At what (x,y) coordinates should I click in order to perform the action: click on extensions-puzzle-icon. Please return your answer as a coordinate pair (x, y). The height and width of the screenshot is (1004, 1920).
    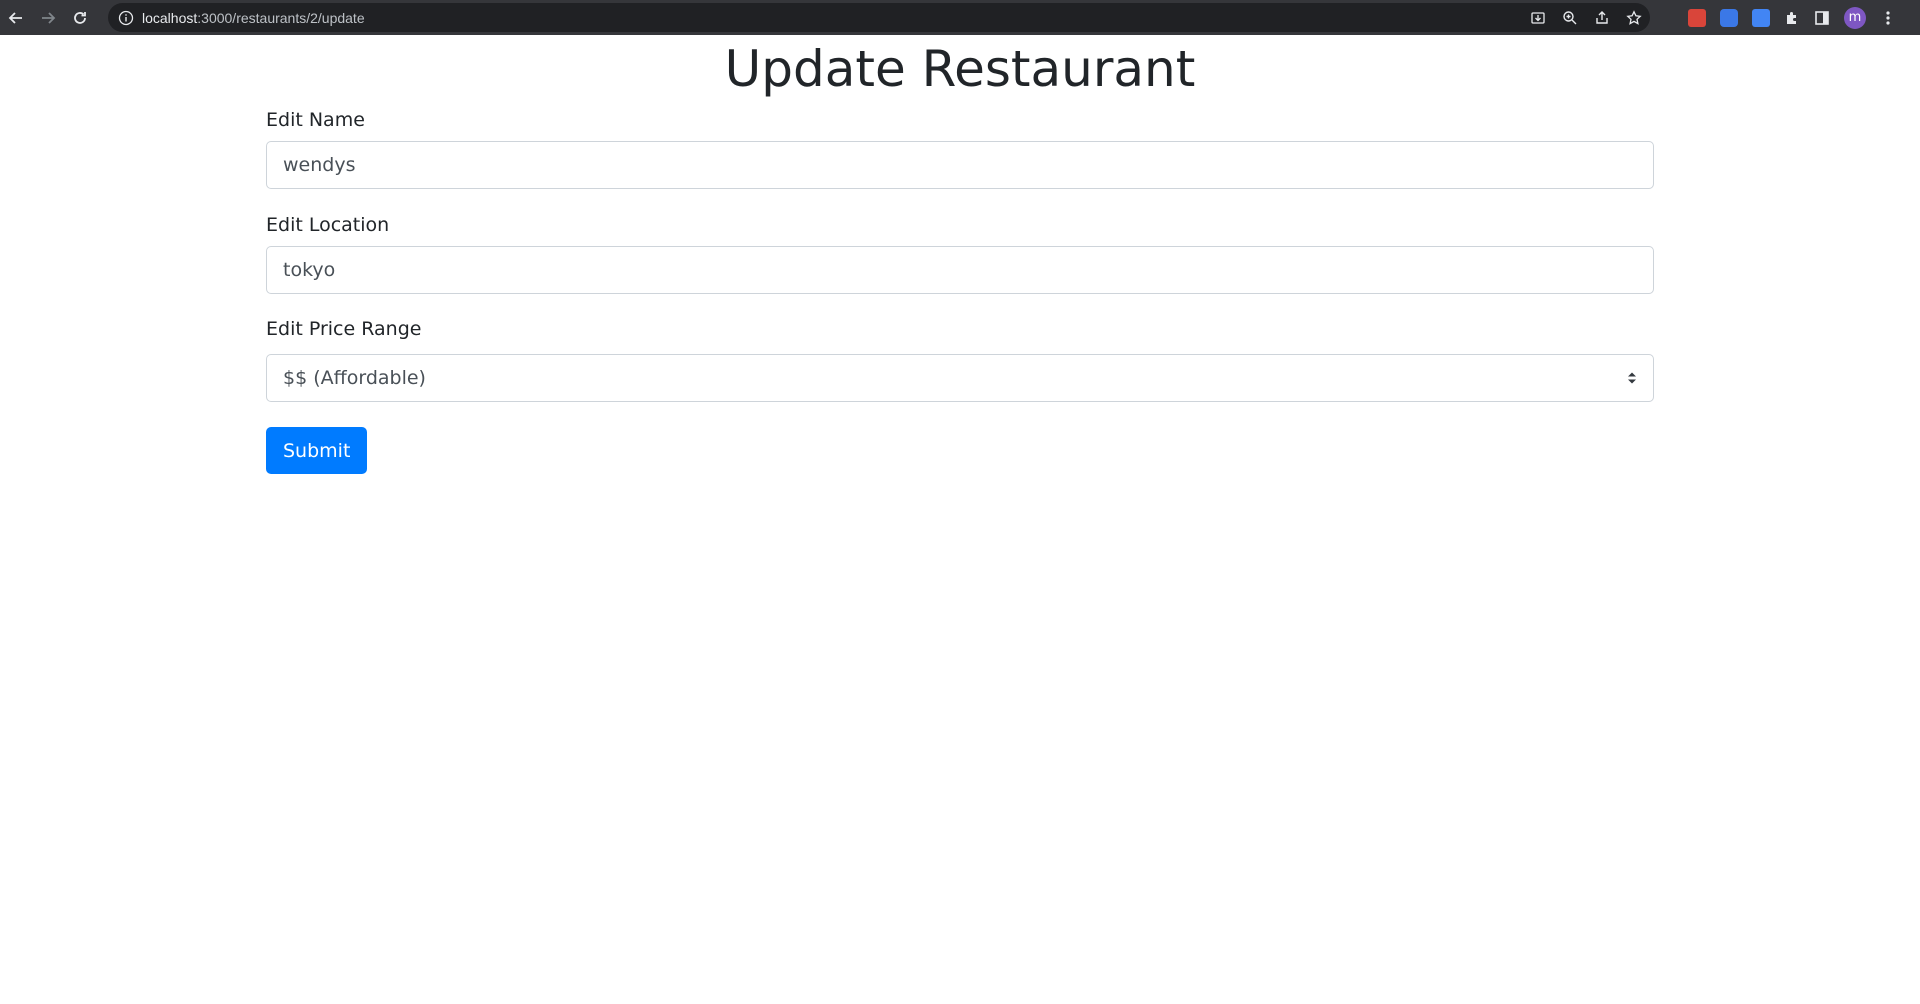
    Looking at the image, I should click on (1792, 18).